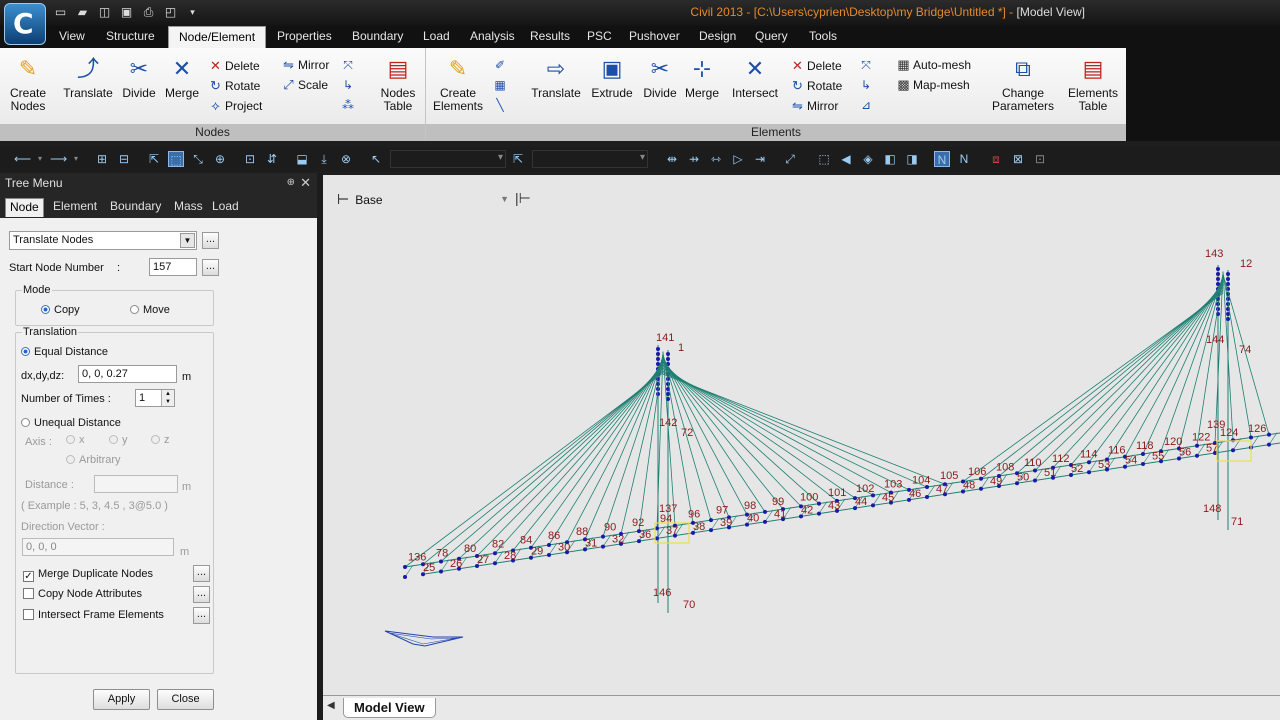 Image resolution: width=1280 pixels, height=720 pixels. Describe the element at coordinates (40, 159) in the screenshot. I see `undo-dropdown-icon: ▾` at that location.